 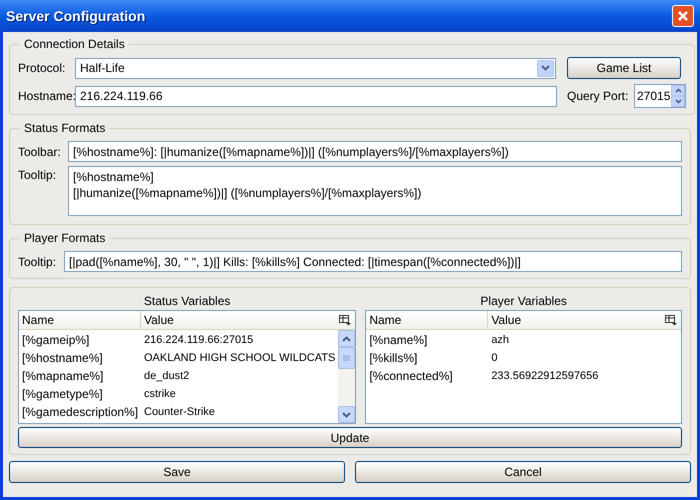 What do you see at coordinates (624, 68) in the screenshot?
I see `game-list-button: Game List` at bounding box center [624, 68].